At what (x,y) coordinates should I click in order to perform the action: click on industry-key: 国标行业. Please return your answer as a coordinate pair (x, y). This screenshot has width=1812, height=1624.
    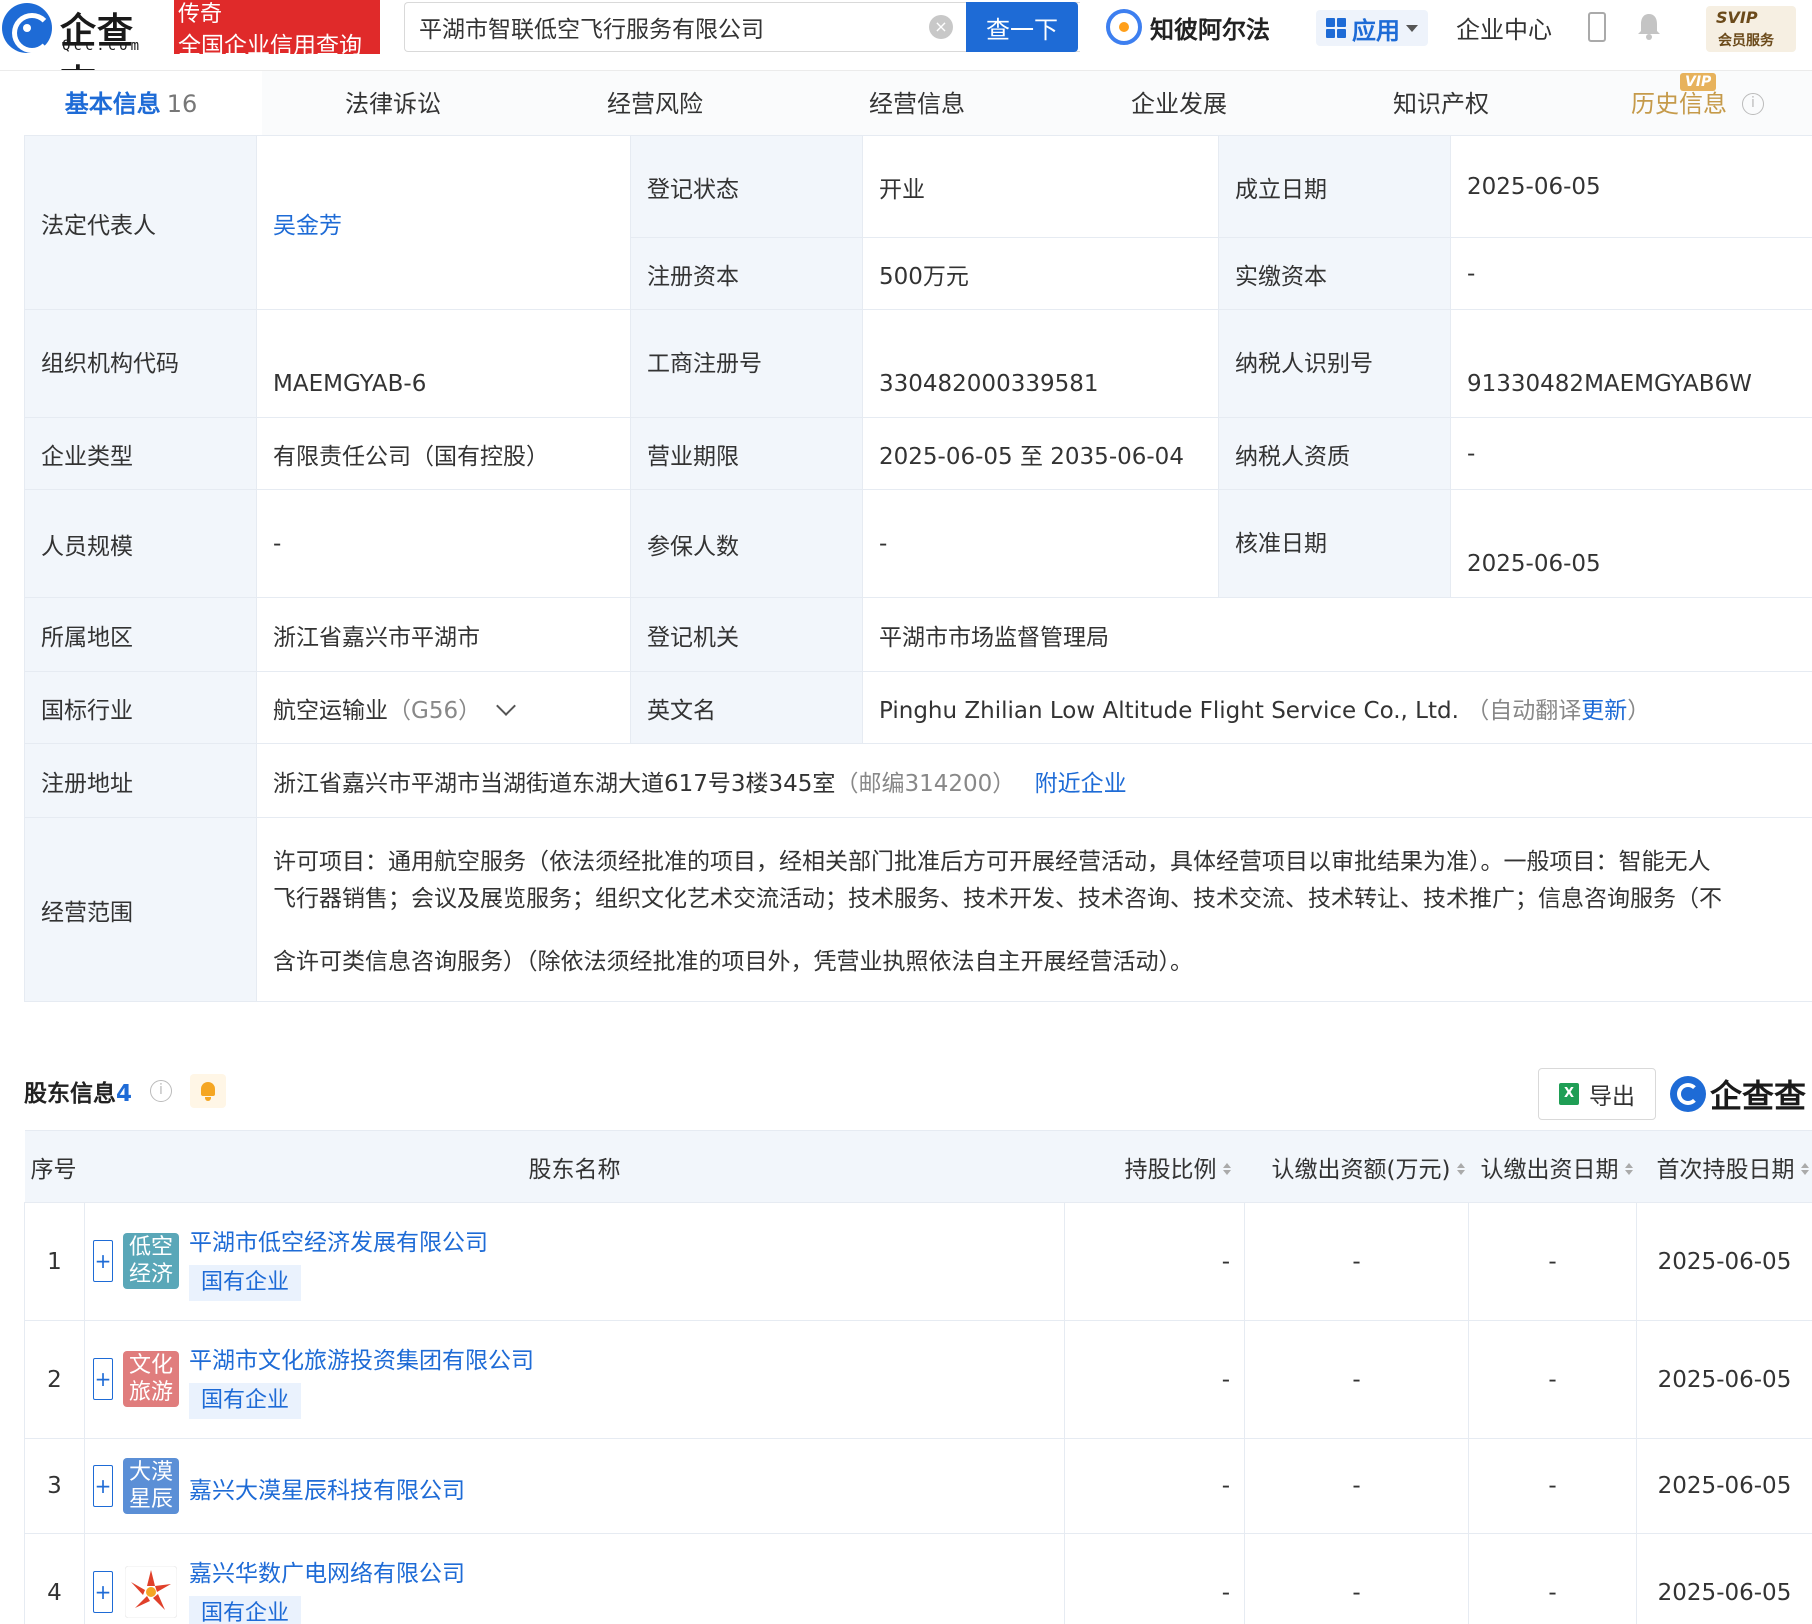
    Looking at the image, I should click on (140, 707).